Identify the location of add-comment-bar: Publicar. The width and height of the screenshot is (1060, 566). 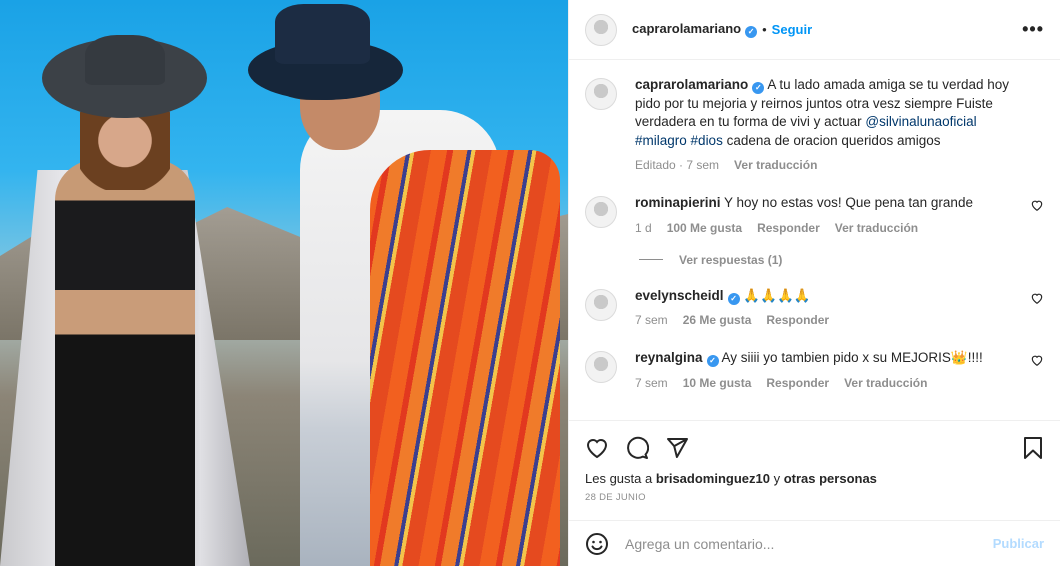
(814, 543).